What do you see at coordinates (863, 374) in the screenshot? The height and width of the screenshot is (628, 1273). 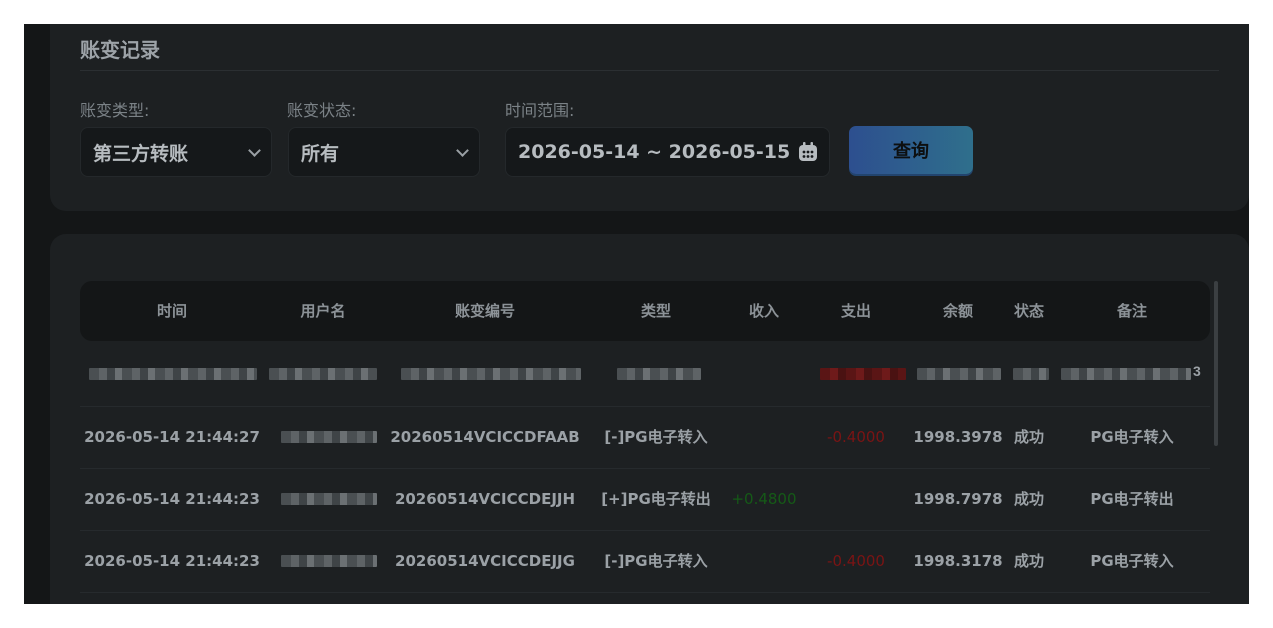 I see `redacted-expense` at bounding box center [863, 374].